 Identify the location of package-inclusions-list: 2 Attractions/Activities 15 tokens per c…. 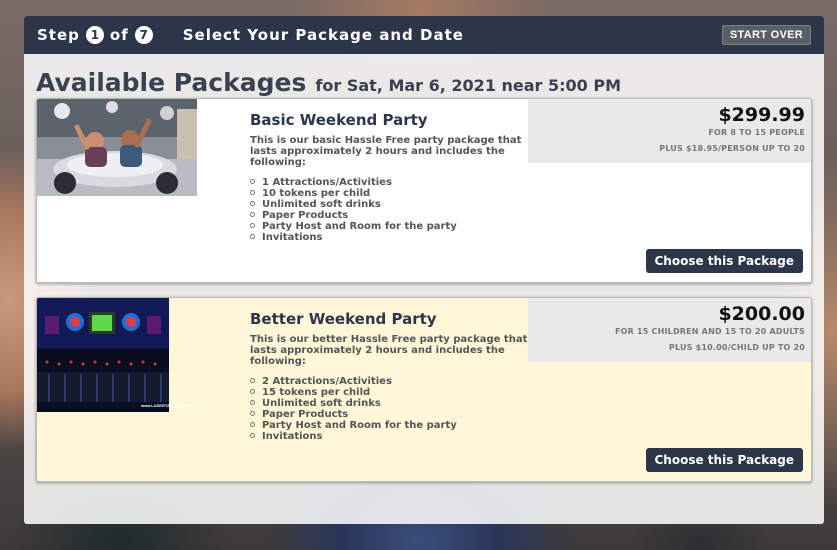
(390, 409).